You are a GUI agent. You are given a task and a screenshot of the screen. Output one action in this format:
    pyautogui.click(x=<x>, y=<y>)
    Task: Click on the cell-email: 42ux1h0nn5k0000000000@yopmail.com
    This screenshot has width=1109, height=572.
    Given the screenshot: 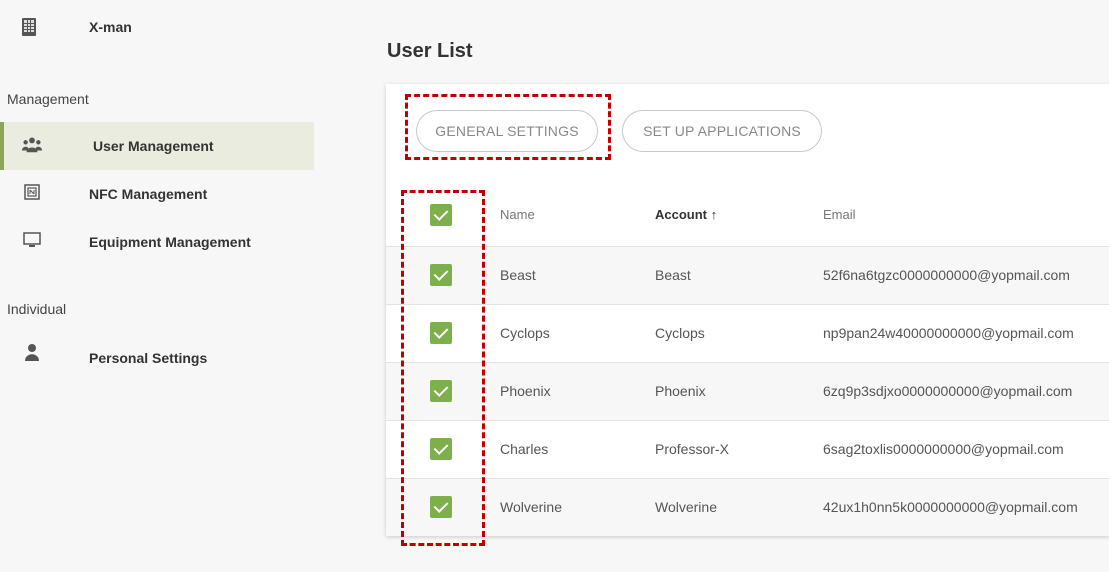 What is the action you would take?
    pyautogui.click(x=950, y=507)
    